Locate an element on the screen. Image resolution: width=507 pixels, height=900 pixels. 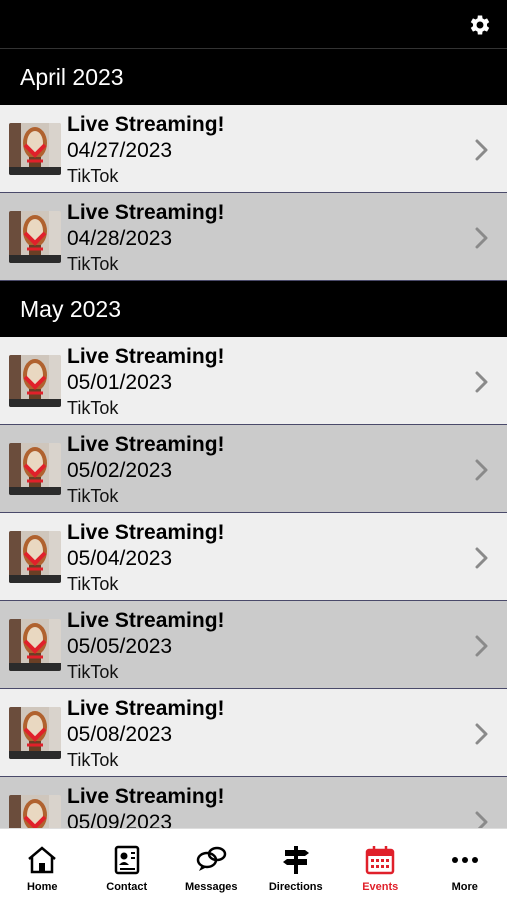
event-text: Live Streaming! 05/04/2023 TikTok is located at coordinates (146, 557).